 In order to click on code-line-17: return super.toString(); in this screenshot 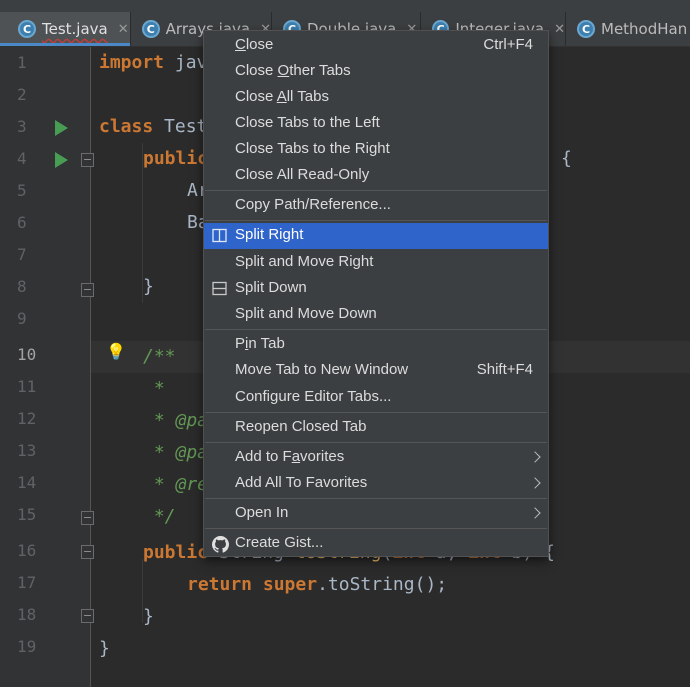, I will do `click(317, 584)`.